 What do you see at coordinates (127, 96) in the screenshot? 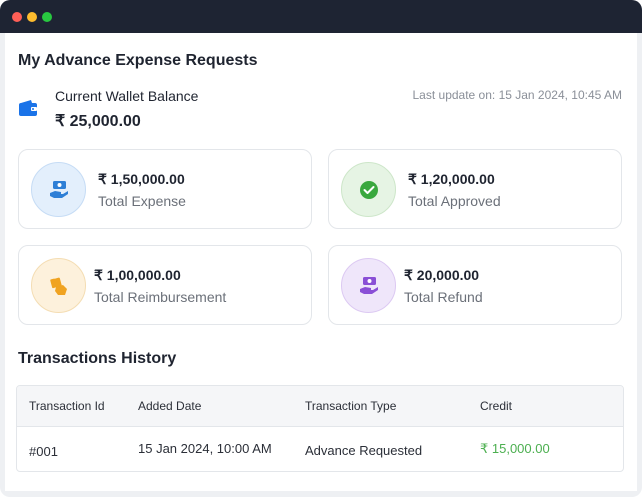
I see `wallet-balance-label: Current Wallet Balance` at bounding box center [127, 96].